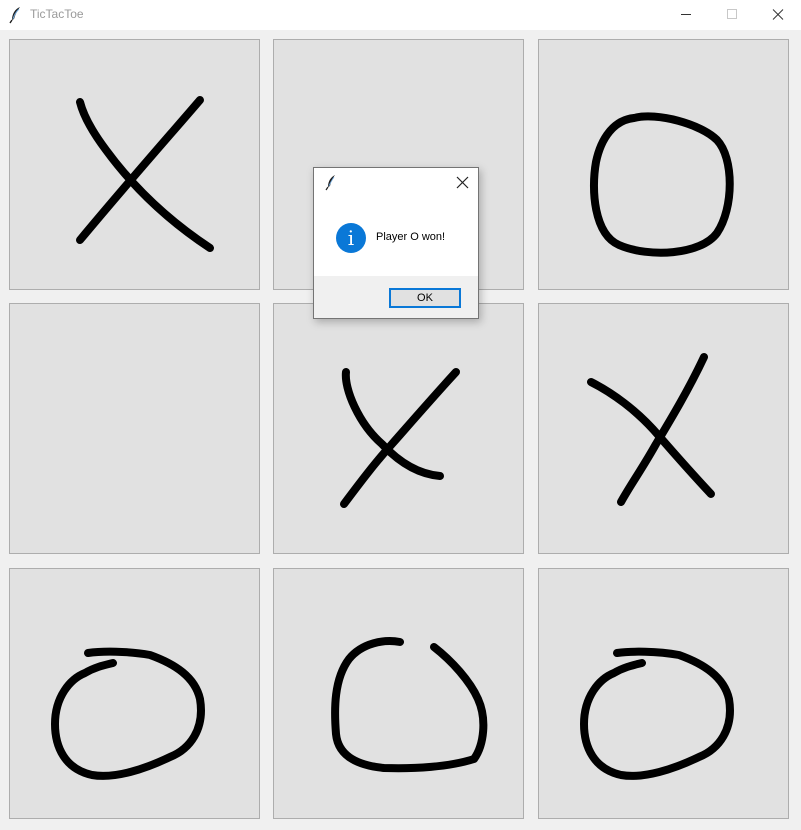 Image resolution: width=801 pixels, height=830 pixels. I want to click on maximize-icon, so click(732, 14).